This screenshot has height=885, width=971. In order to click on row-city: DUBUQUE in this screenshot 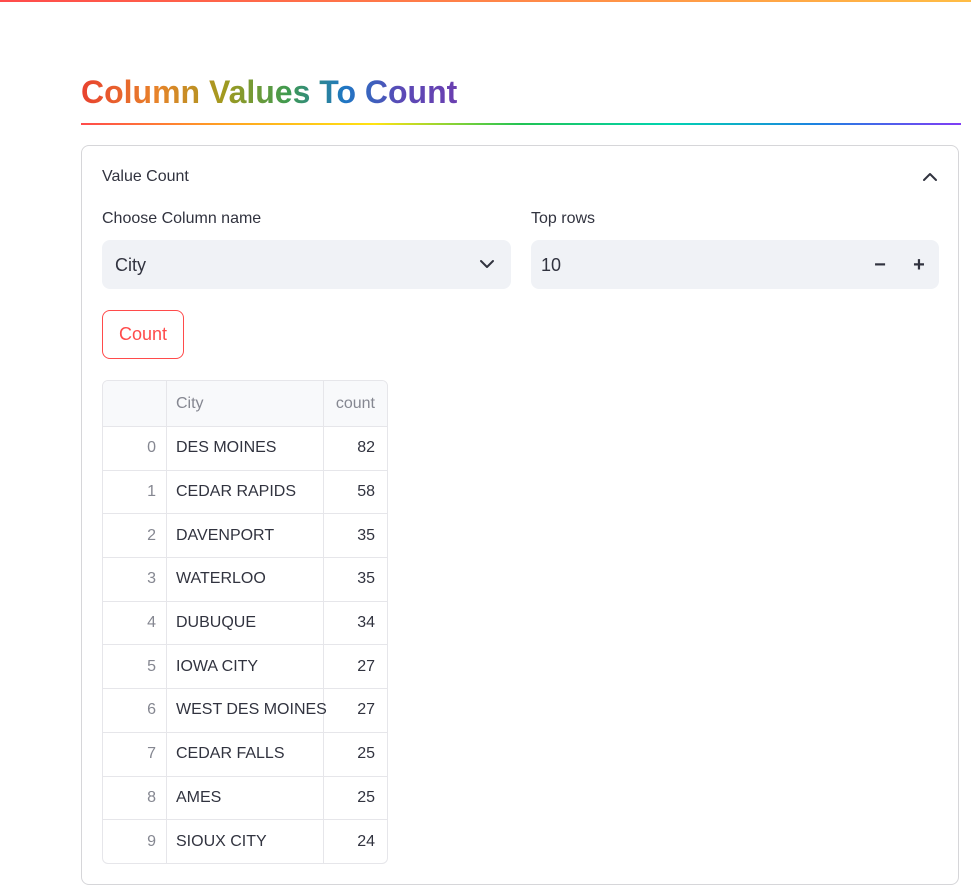, I will do `click(245, 623)`.